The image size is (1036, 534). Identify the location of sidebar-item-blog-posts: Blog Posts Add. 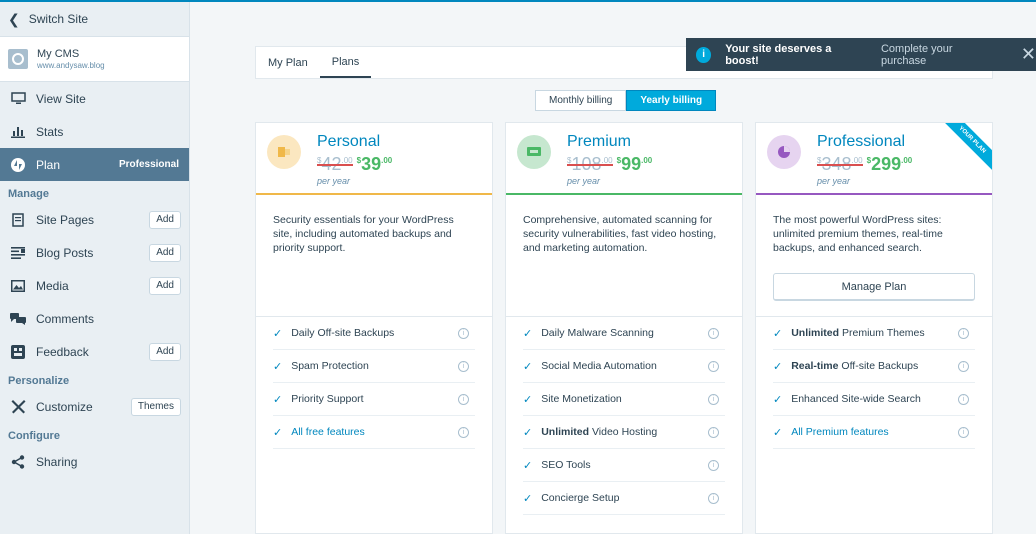
(94, 252).